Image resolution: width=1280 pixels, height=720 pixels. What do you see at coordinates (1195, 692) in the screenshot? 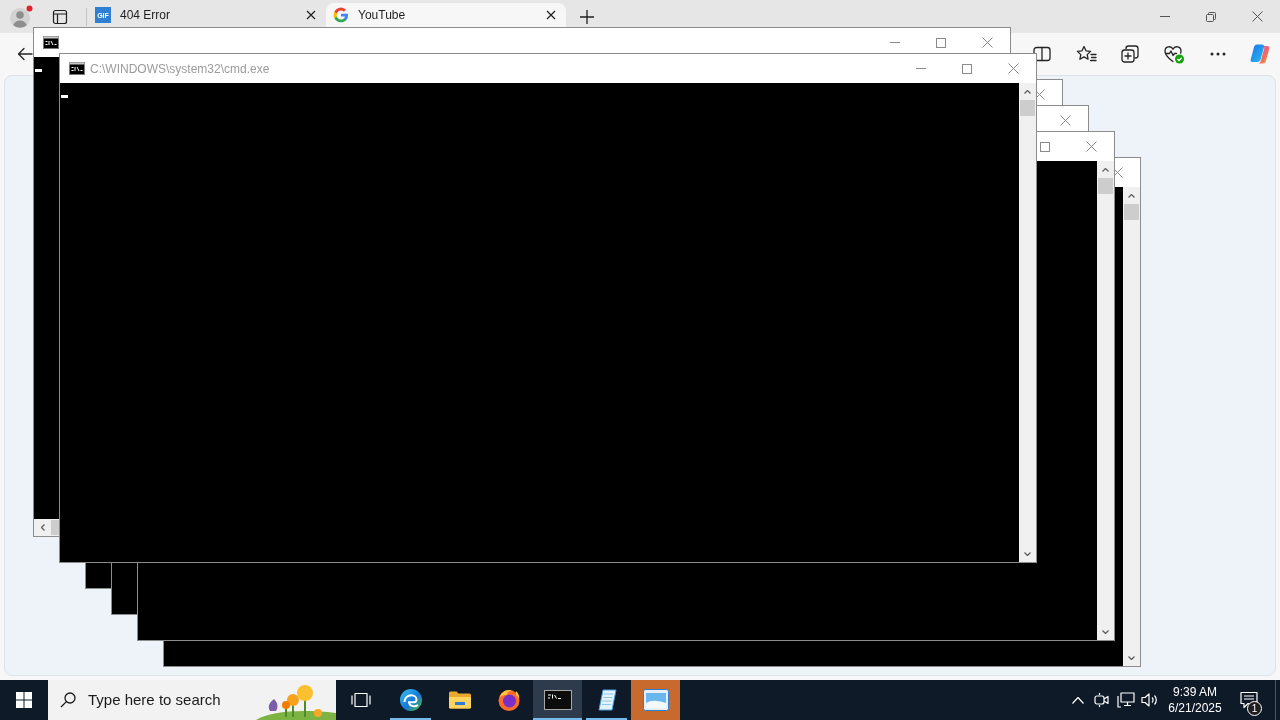
I see `clock-time: 9:39 AM` at bounding box center [1195, 692].